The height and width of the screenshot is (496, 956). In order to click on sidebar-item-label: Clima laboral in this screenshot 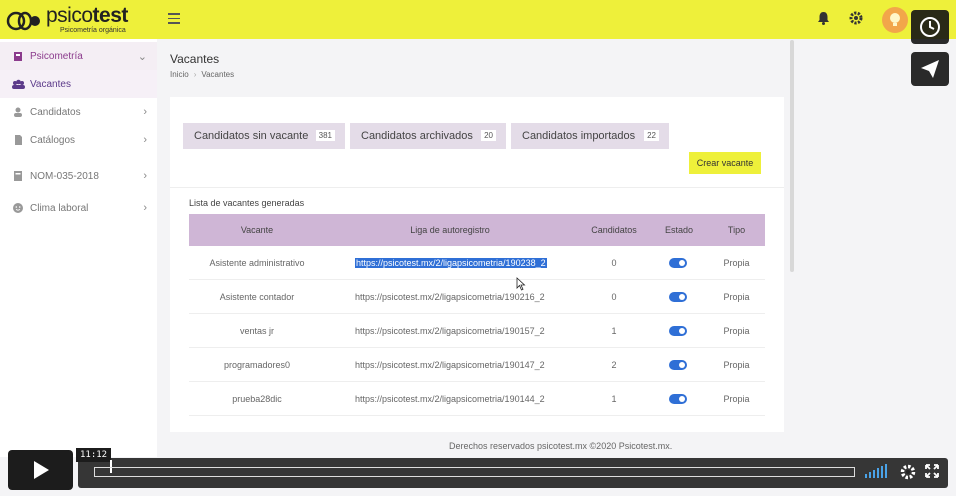, I will do `click(59, 208)`.